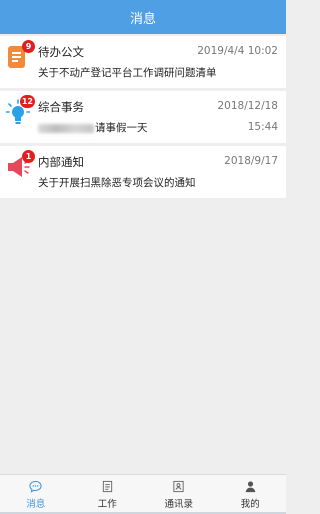  I want to click on unread-badge: 12, so click(27, 101).